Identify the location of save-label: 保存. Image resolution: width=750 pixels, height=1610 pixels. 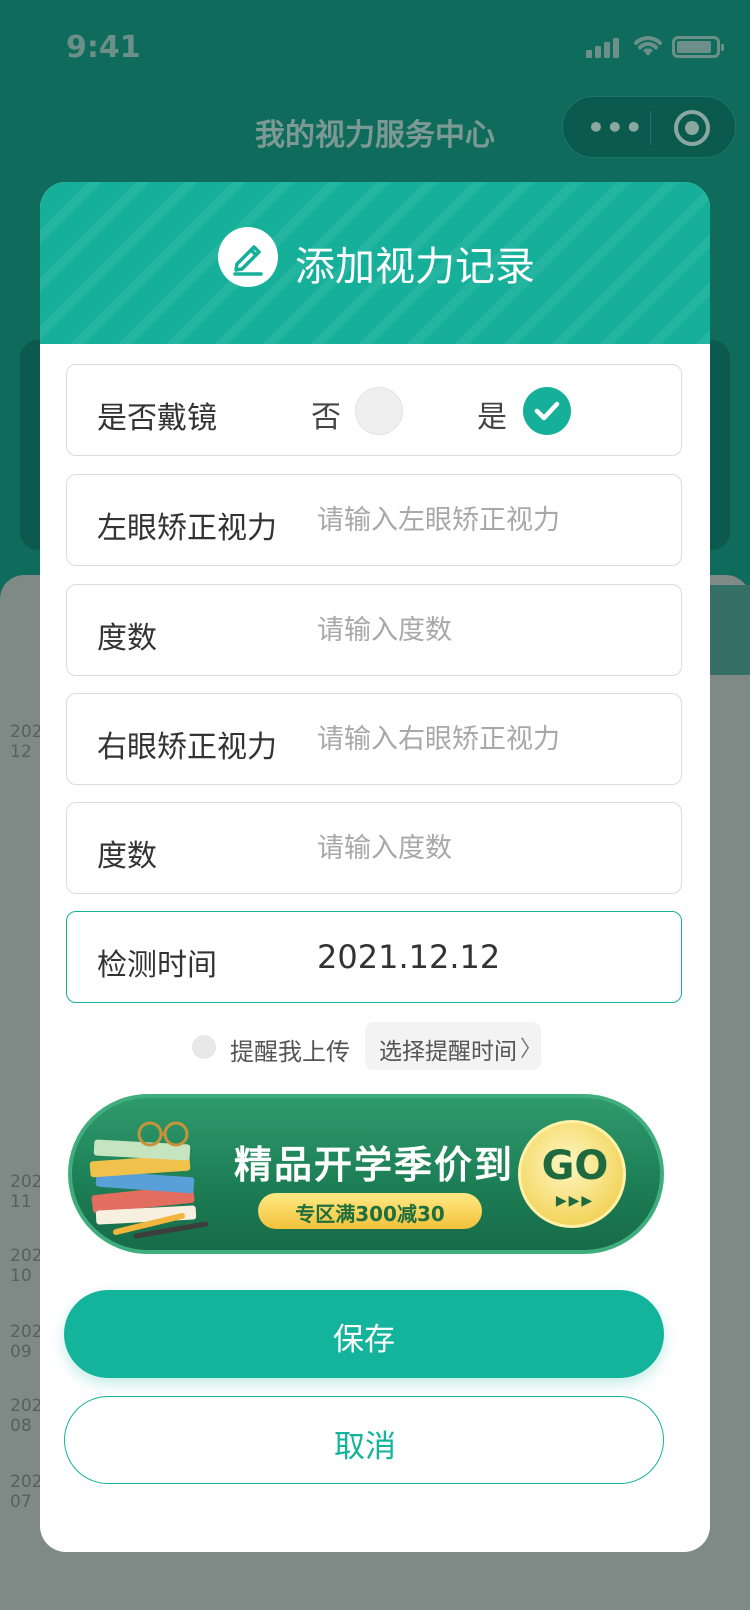
(364, 1339).